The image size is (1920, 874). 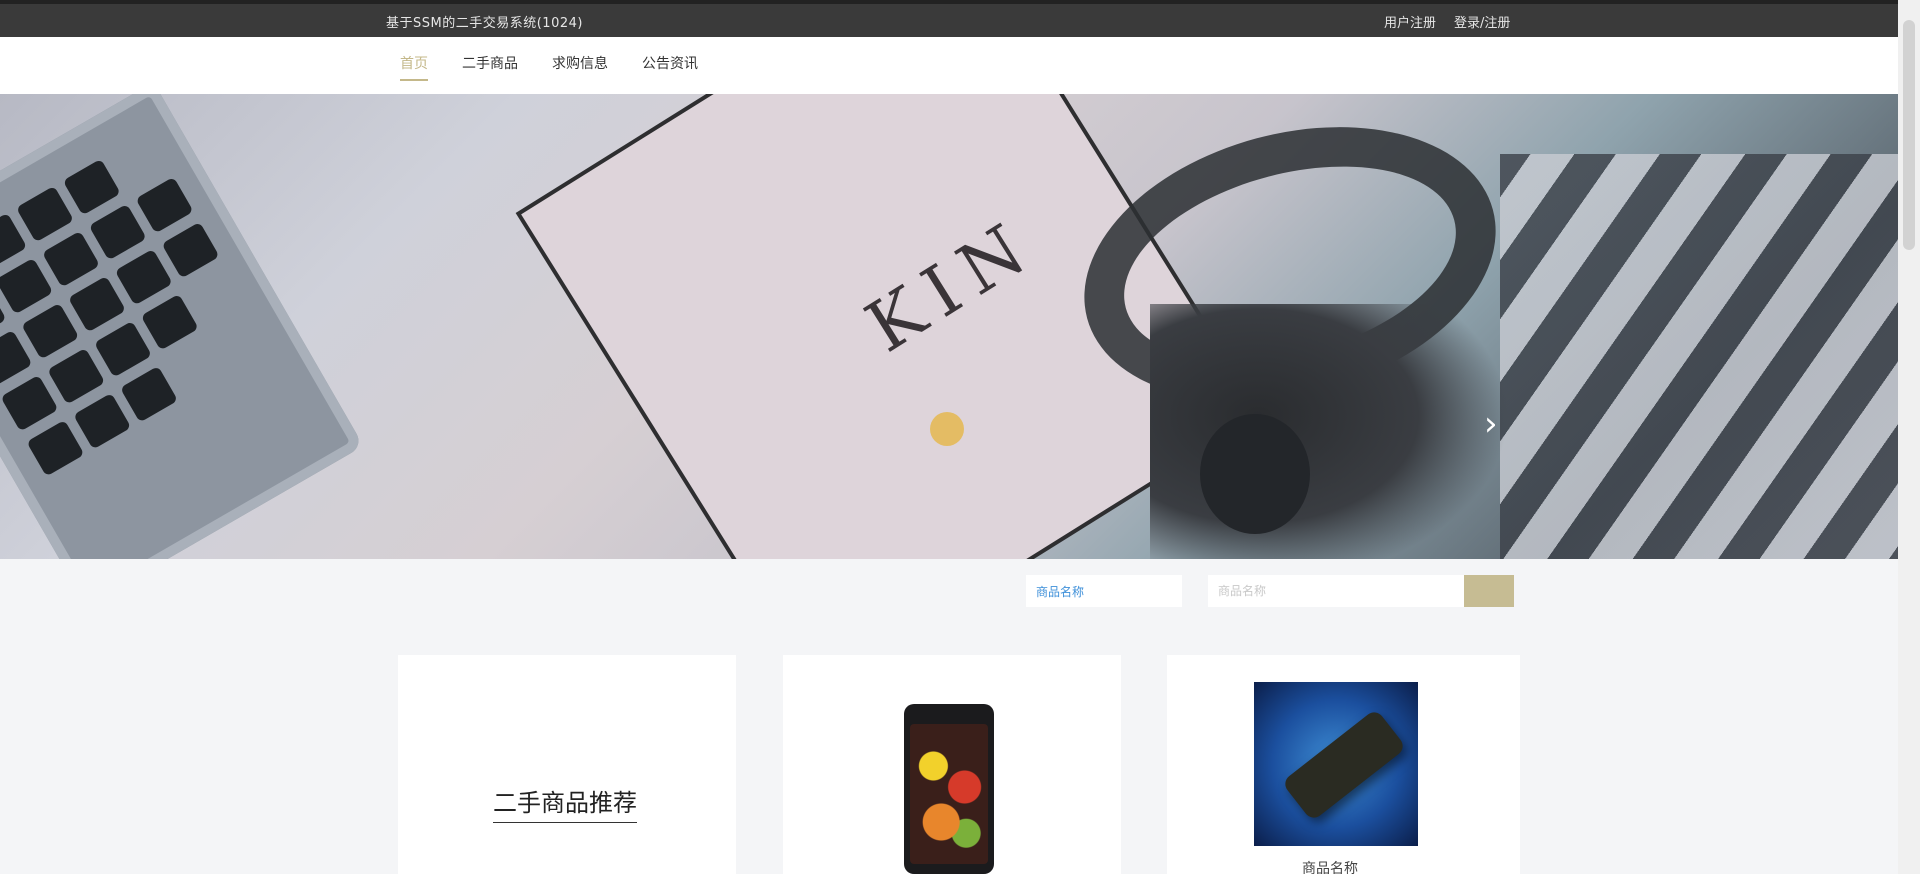 I want to click on section-title-card, so click(x=567, y=764).